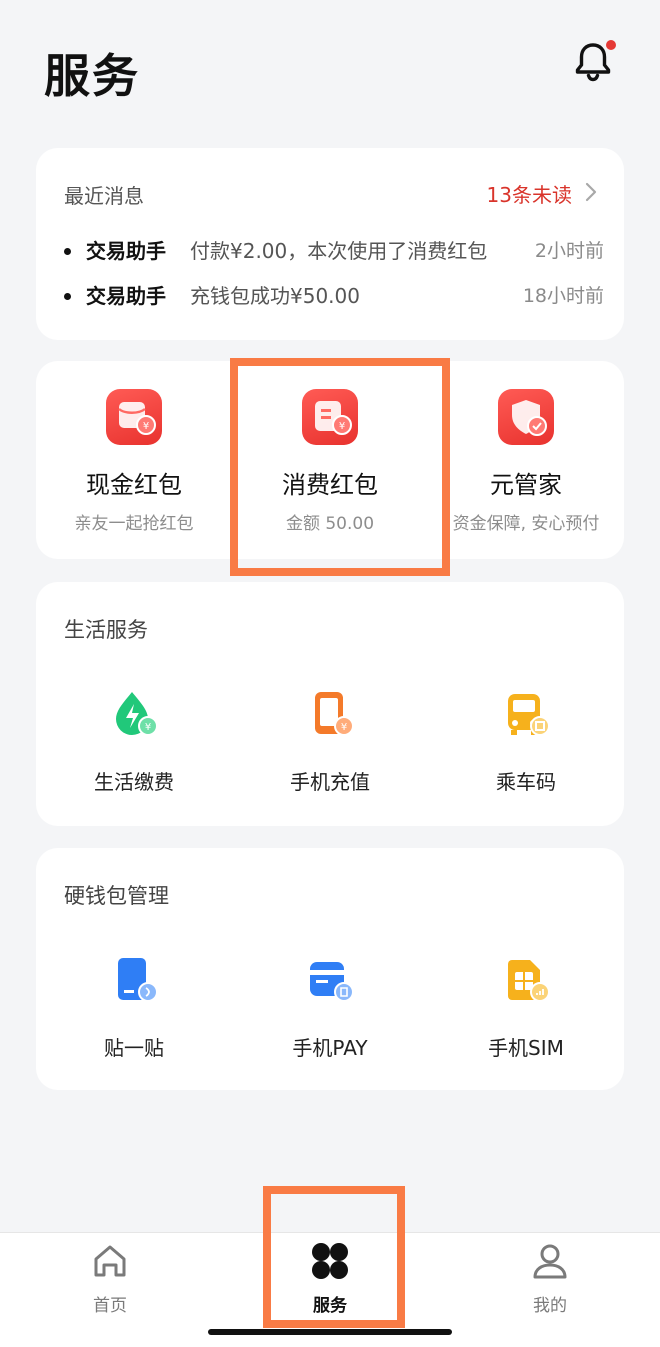 The image size is (660, 1347). I want to click on message-content: 充钱包成功¥50.00, so click(275, 296).